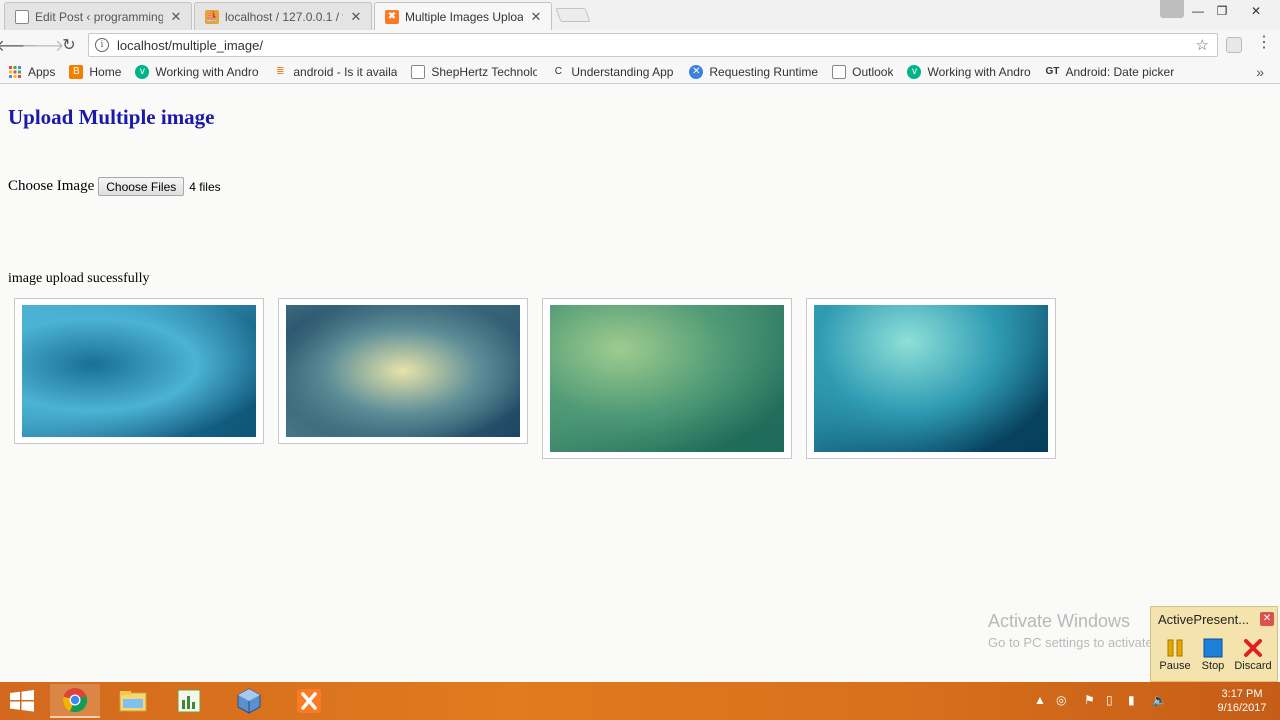 The width and height of the screenshot is (1280, 720). Describe the element at coordinates (205, 186) in the screenshot. I see `files-count: 4 files` at that location.